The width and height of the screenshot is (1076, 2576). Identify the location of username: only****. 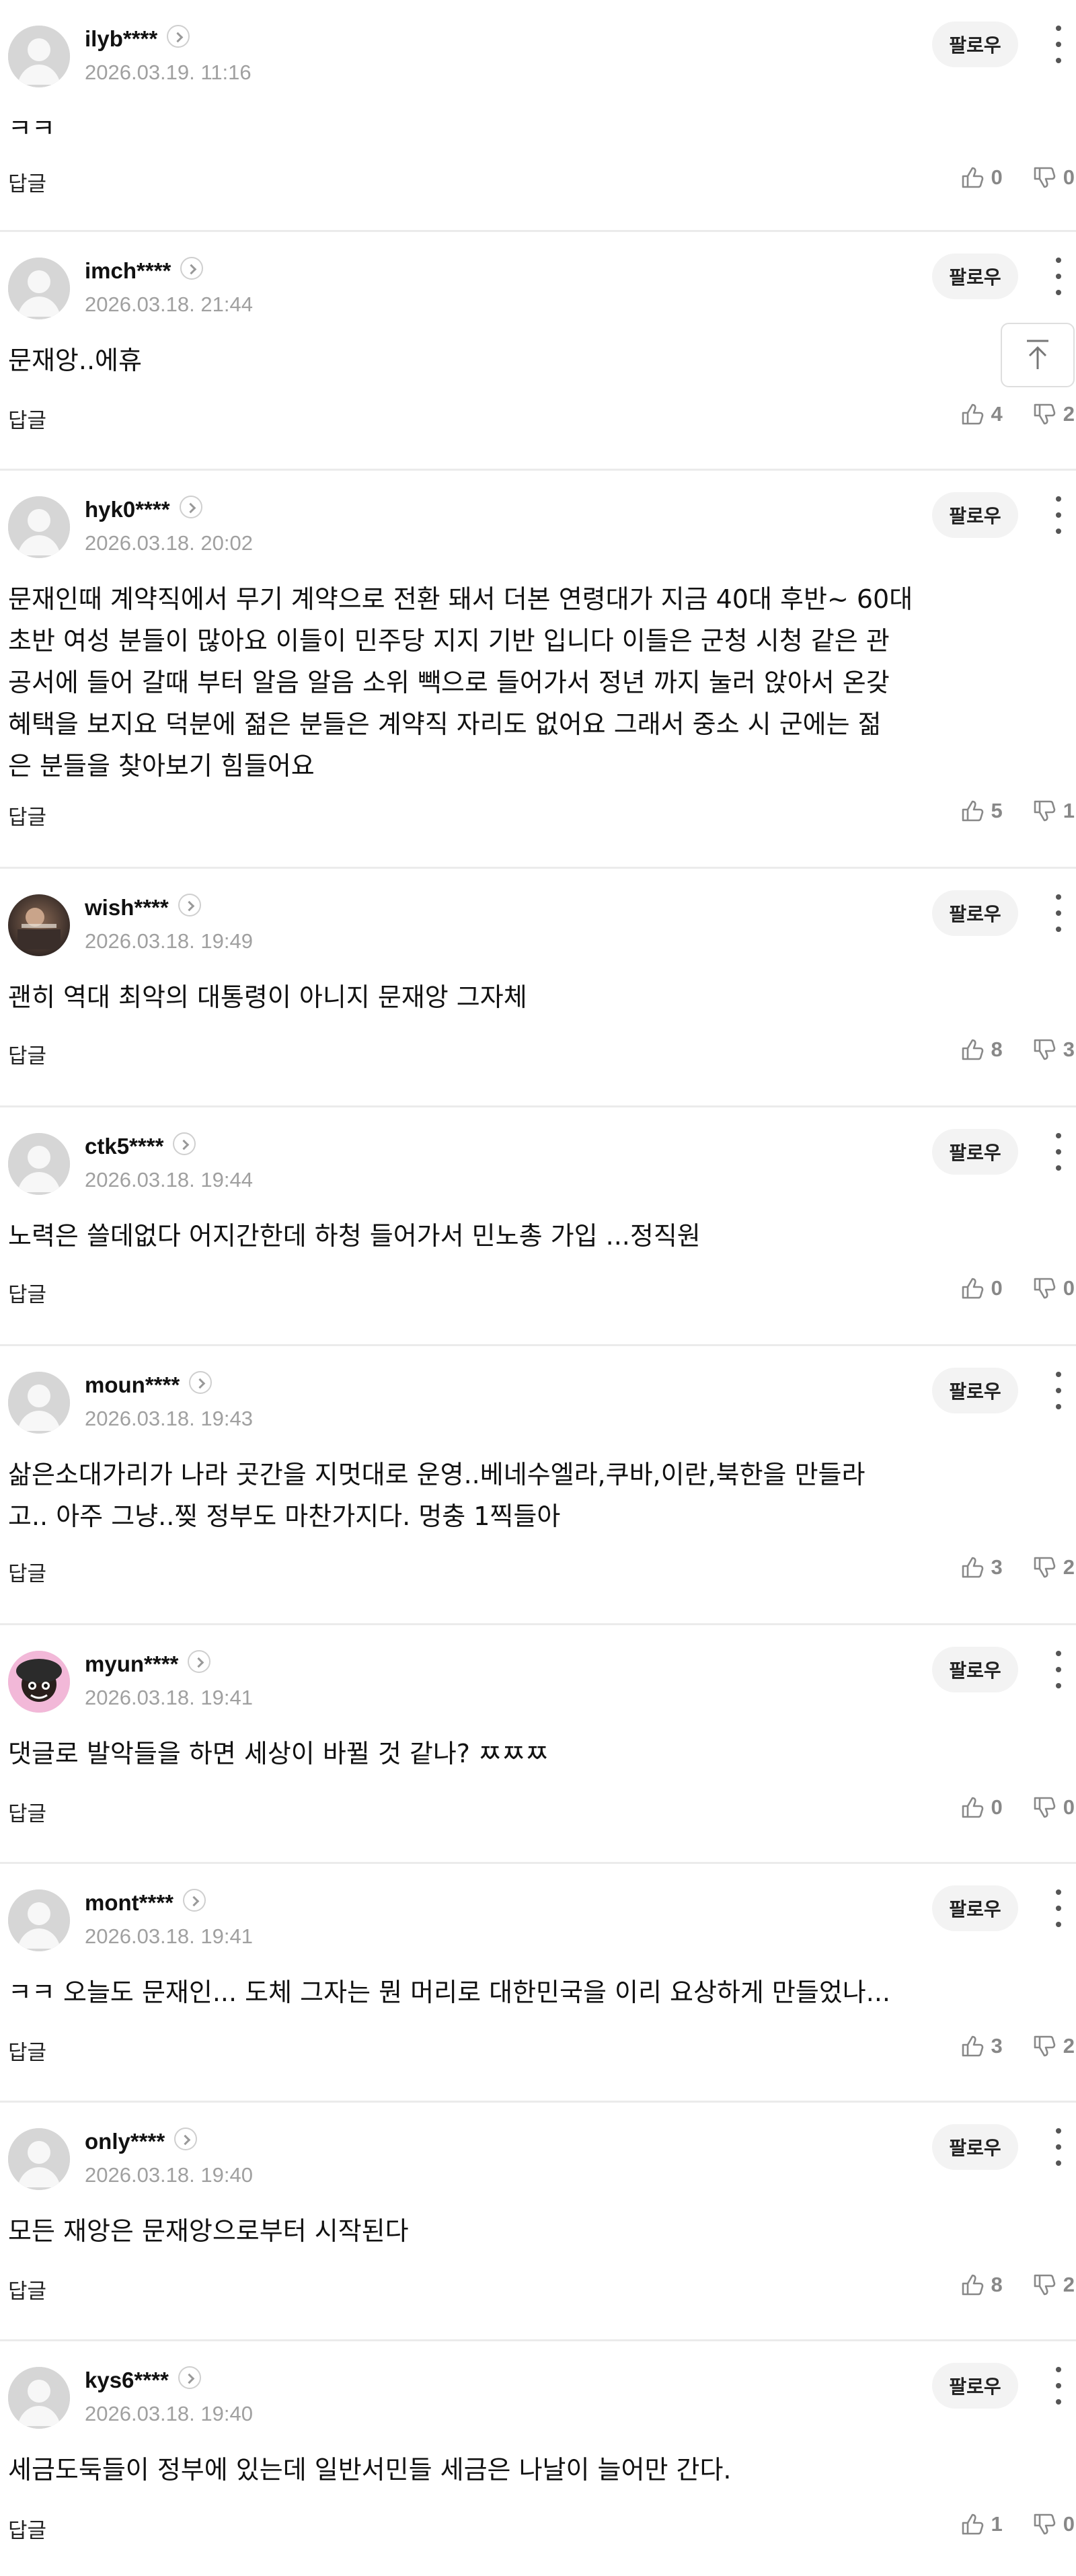
(141, 2141).